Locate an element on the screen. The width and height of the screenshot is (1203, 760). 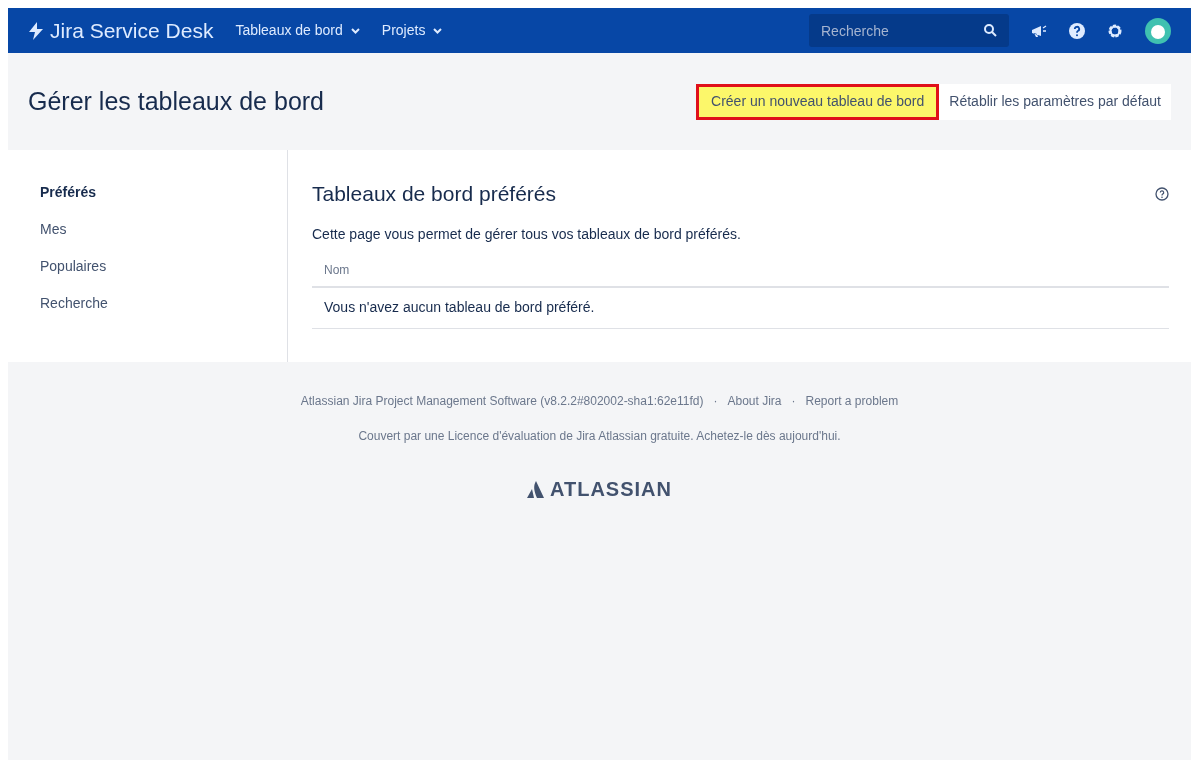
lightning-icon is located at coordinates (36, 30).